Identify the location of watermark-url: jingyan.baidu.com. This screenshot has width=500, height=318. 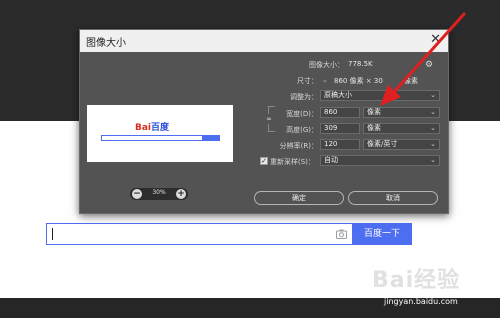
(421, 301).